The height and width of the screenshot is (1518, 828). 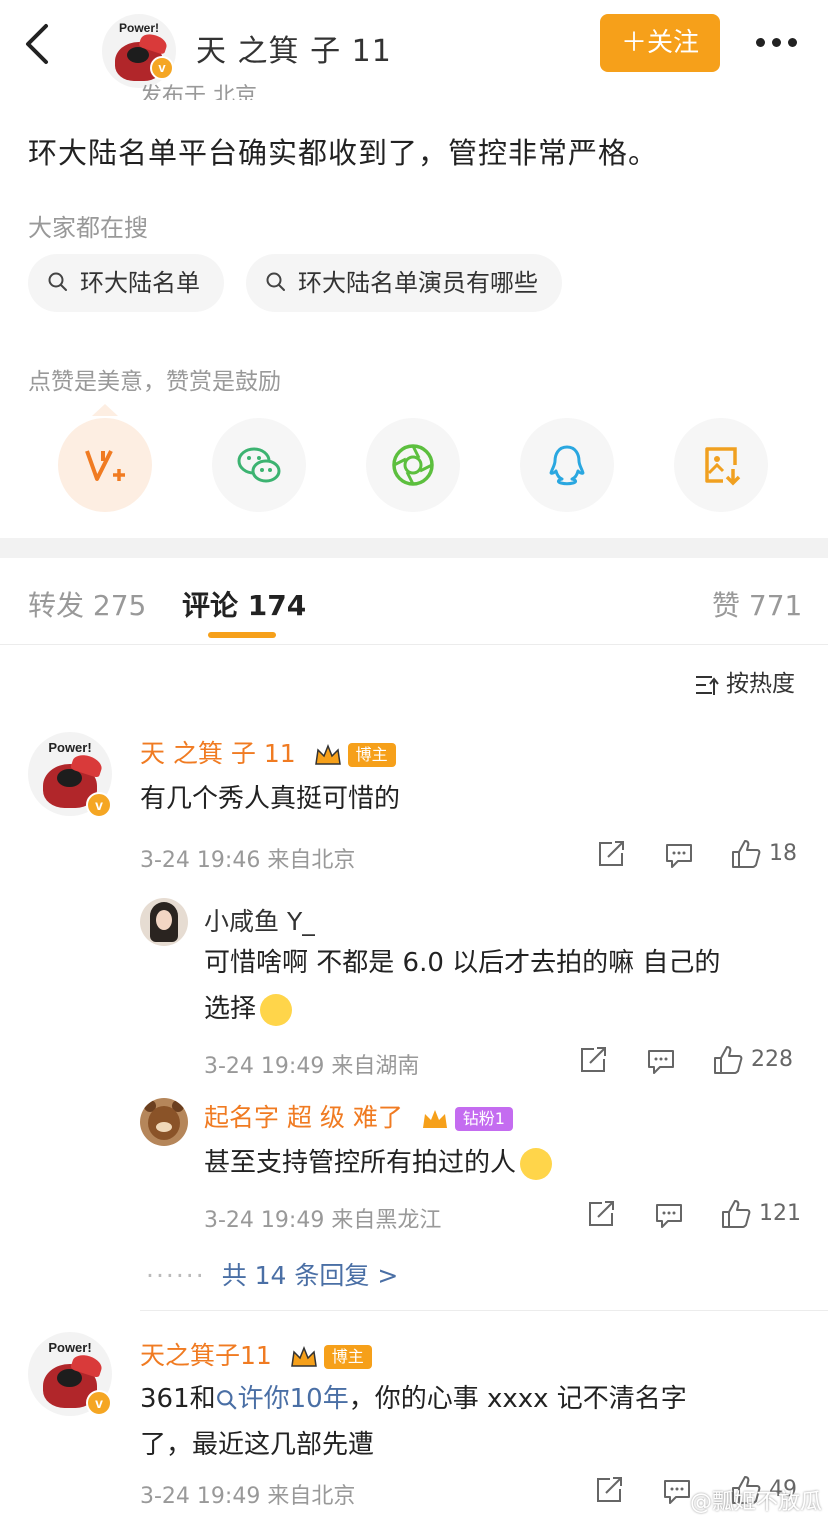 I want to click on share-moments-button, so click(x=413, y=465).